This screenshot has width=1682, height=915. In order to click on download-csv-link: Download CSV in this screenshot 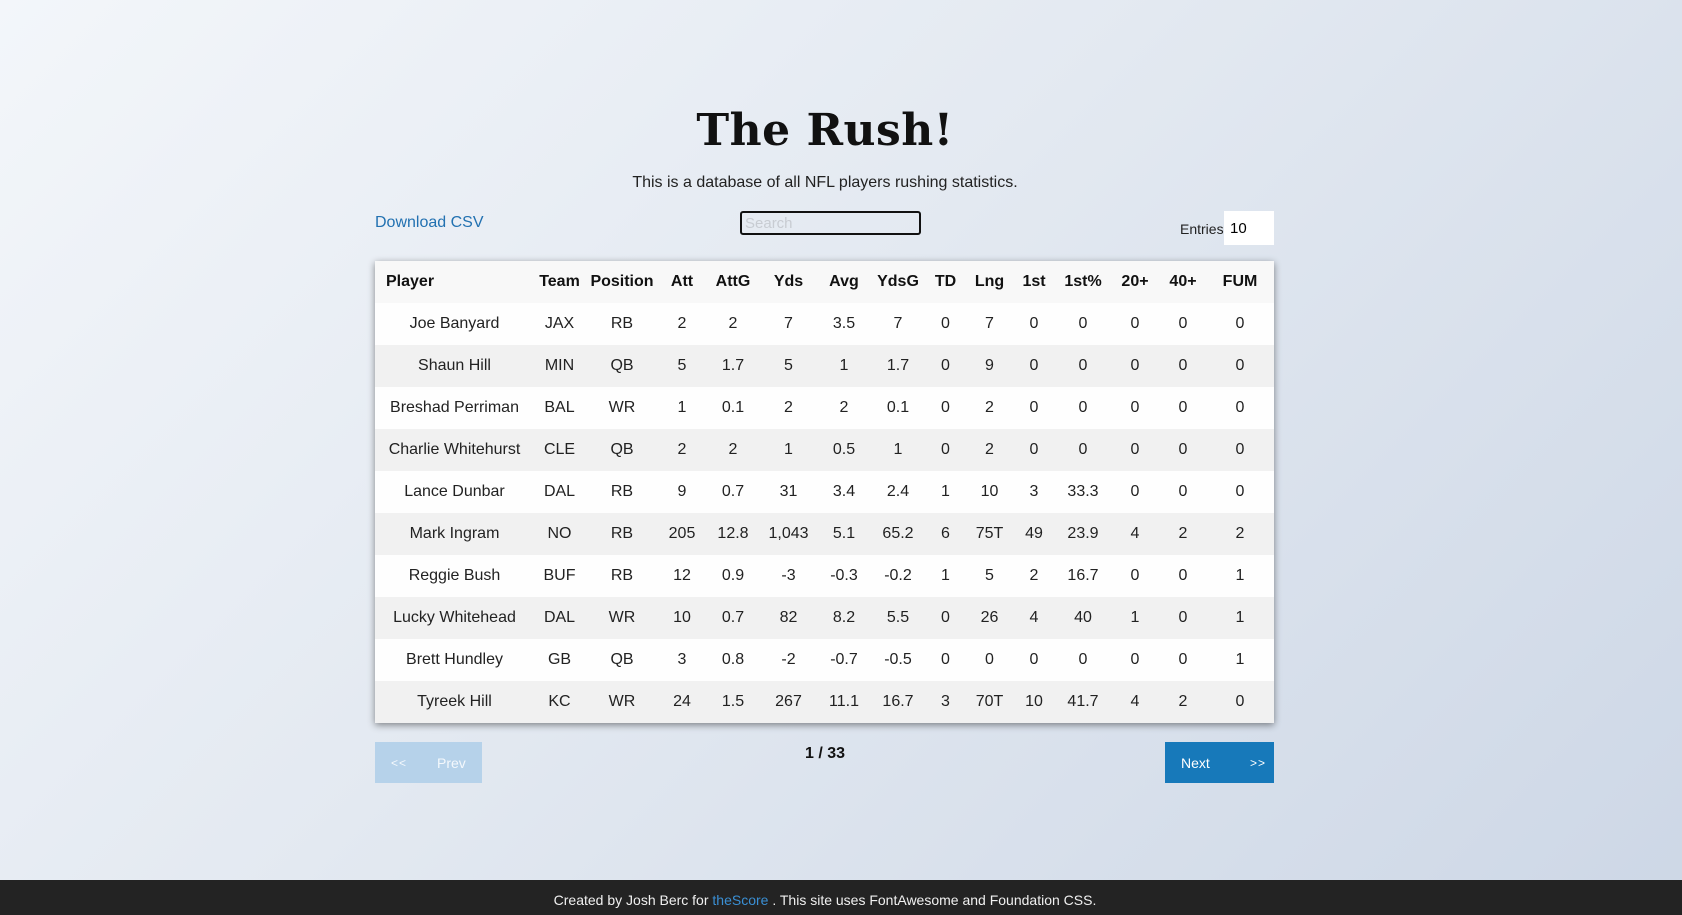, I will do `click(429, 223)`.